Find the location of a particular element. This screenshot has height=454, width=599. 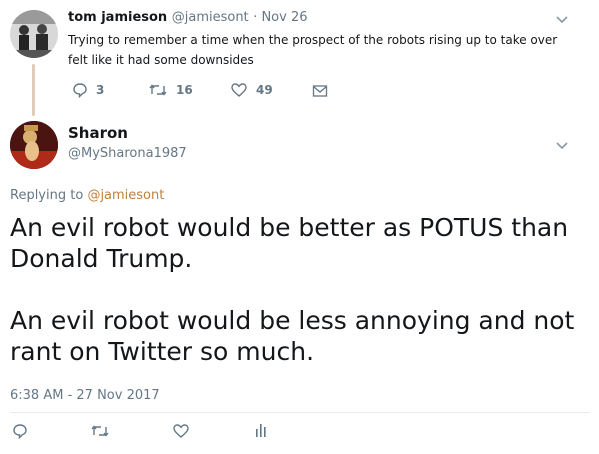

divider is located at coordinates (300, 412).